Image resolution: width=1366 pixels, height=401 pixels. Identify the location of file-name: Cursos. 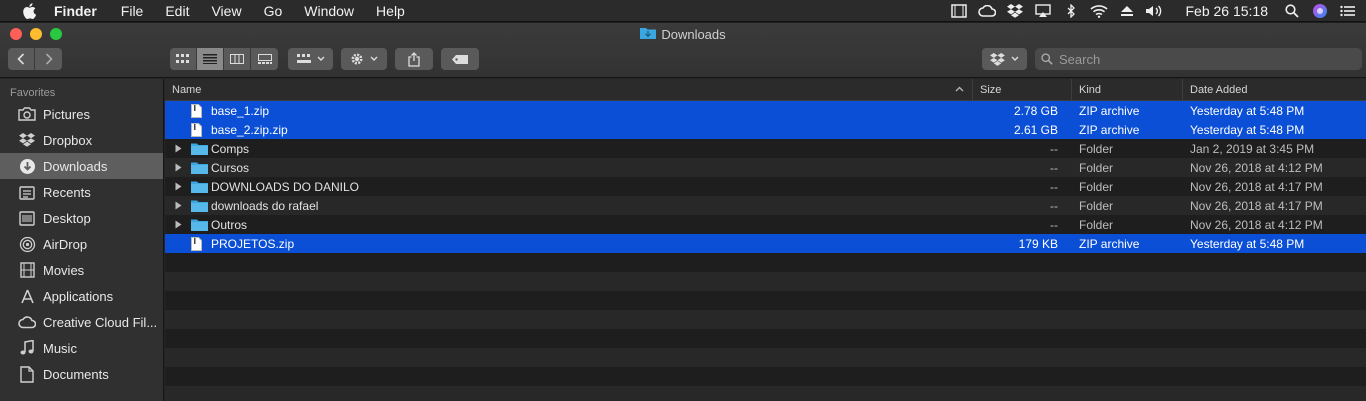
(230, 167).